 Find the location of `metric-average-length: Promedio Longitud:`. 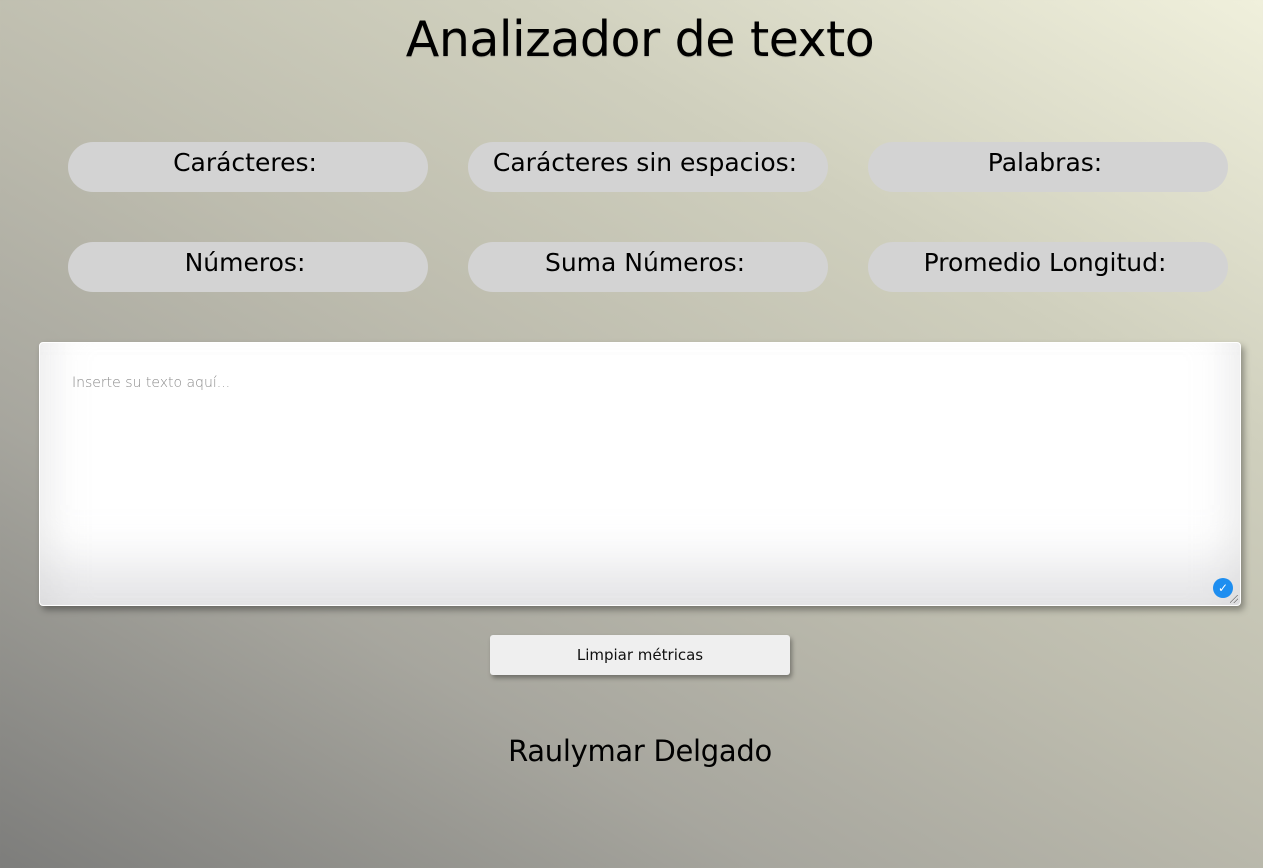

metric-average-length: Promedio Longitud: is located at coordinates (1048, 267).